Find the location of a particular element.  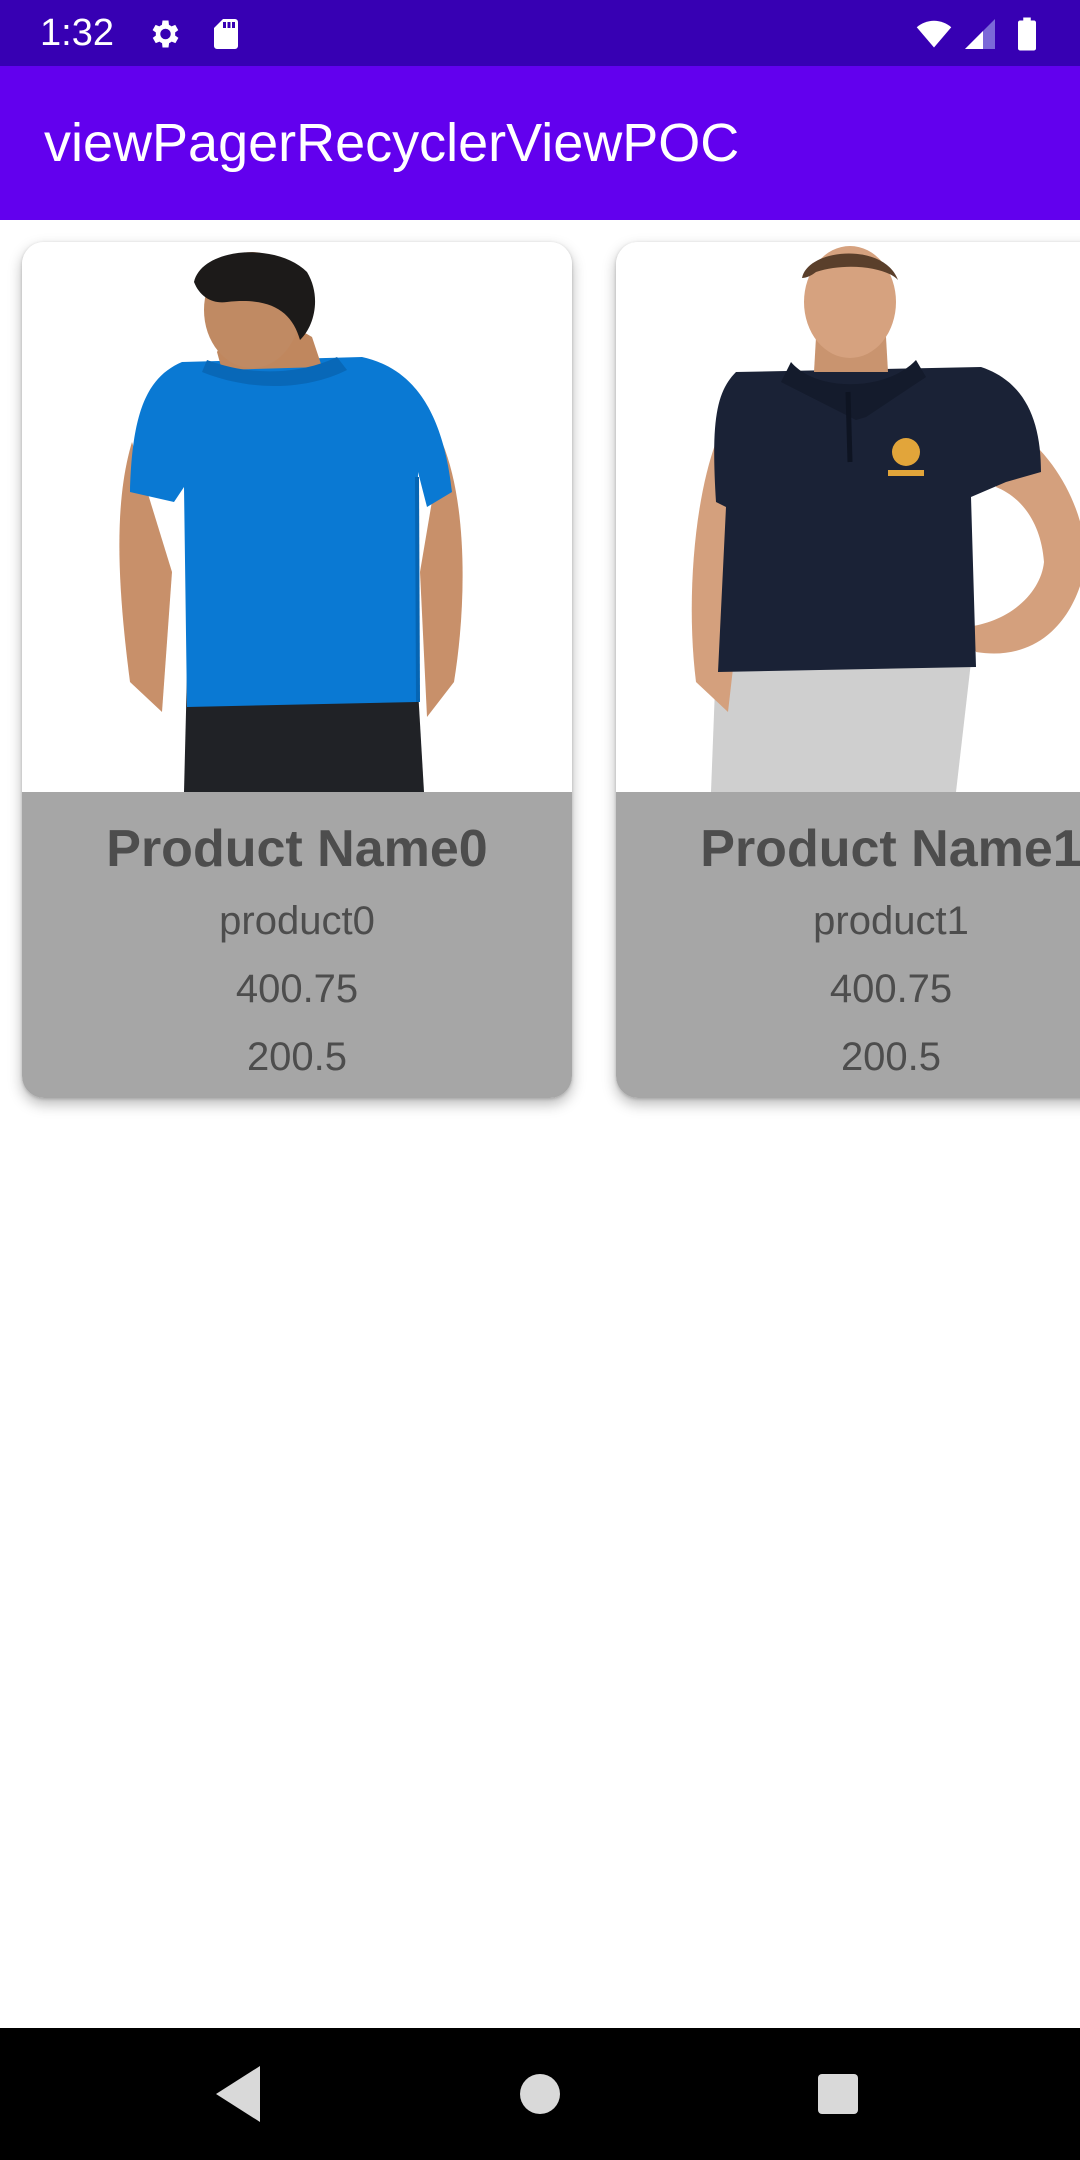

home-icon is located at coordinates (540, 2094).